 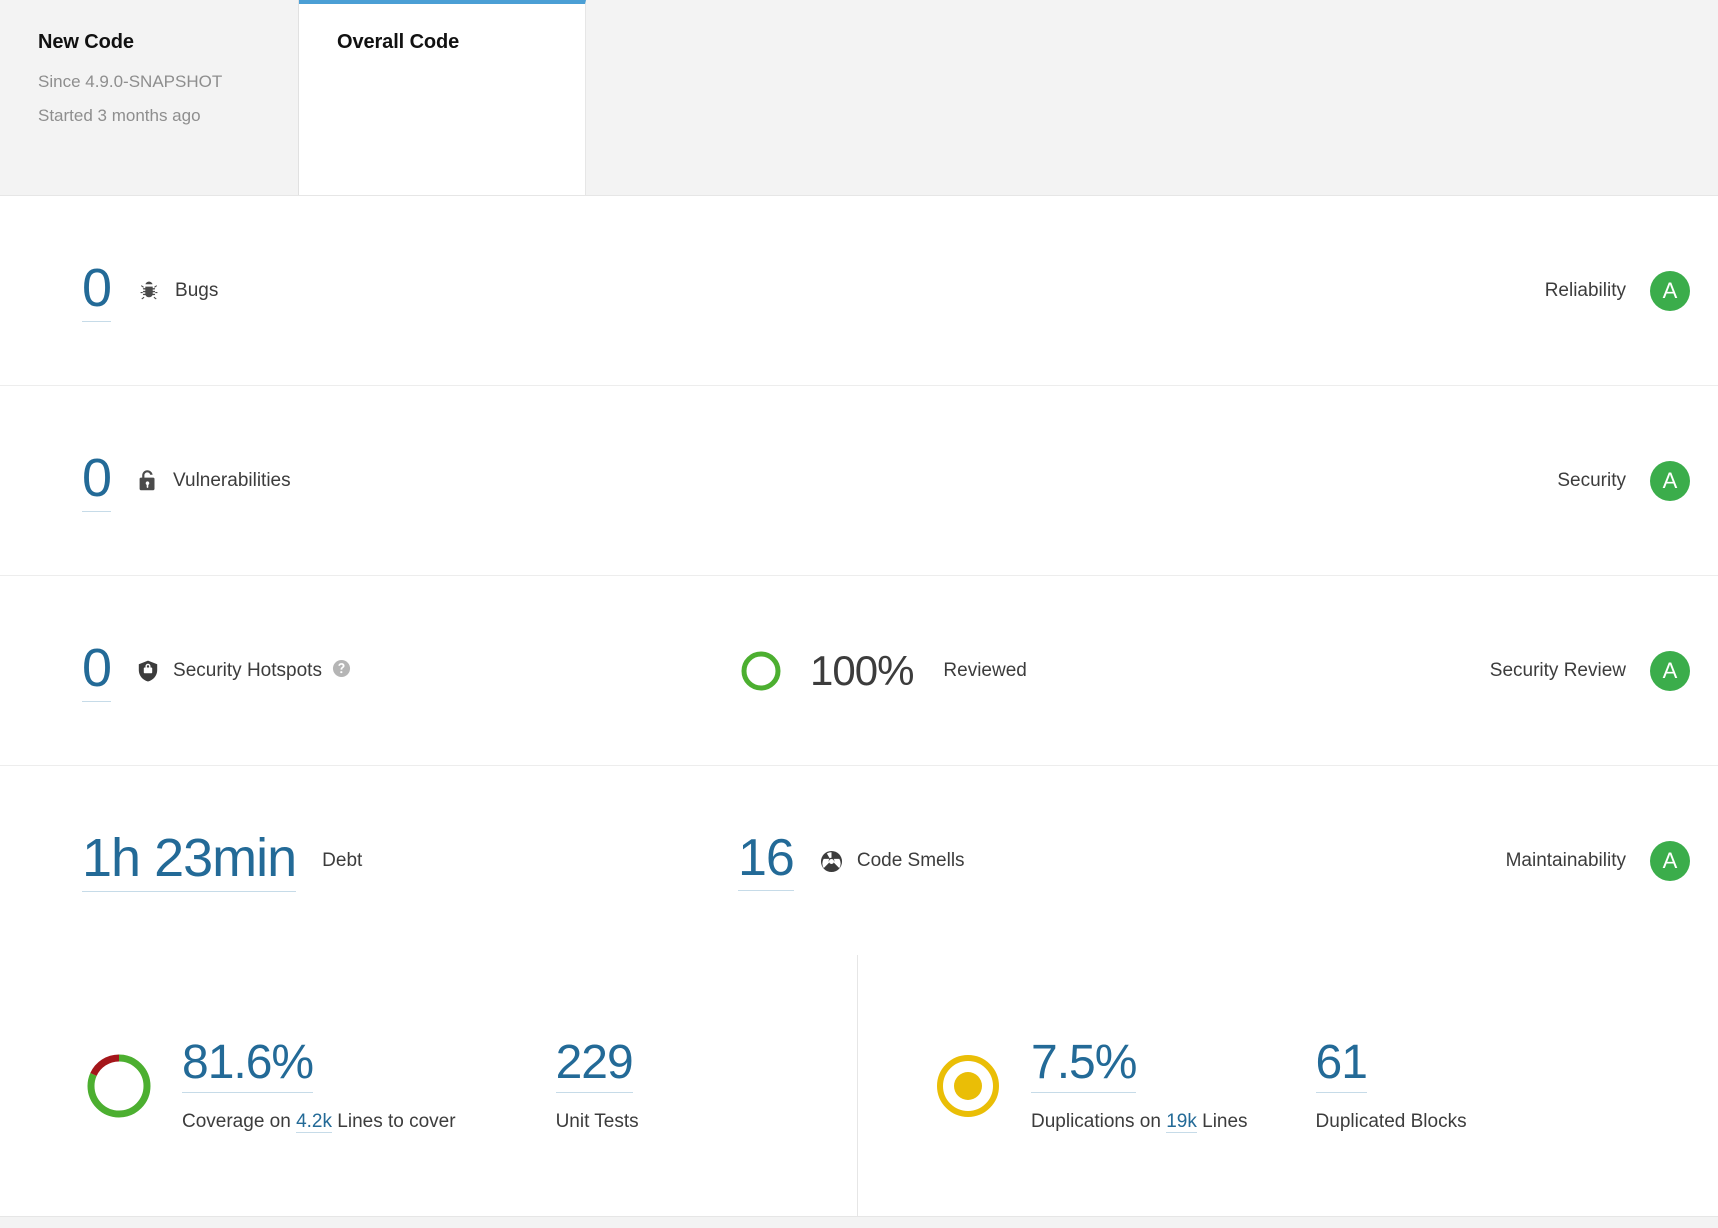 I want to click on duplicated-blocks-value-link: 61, so click(x=1341, y=1065).